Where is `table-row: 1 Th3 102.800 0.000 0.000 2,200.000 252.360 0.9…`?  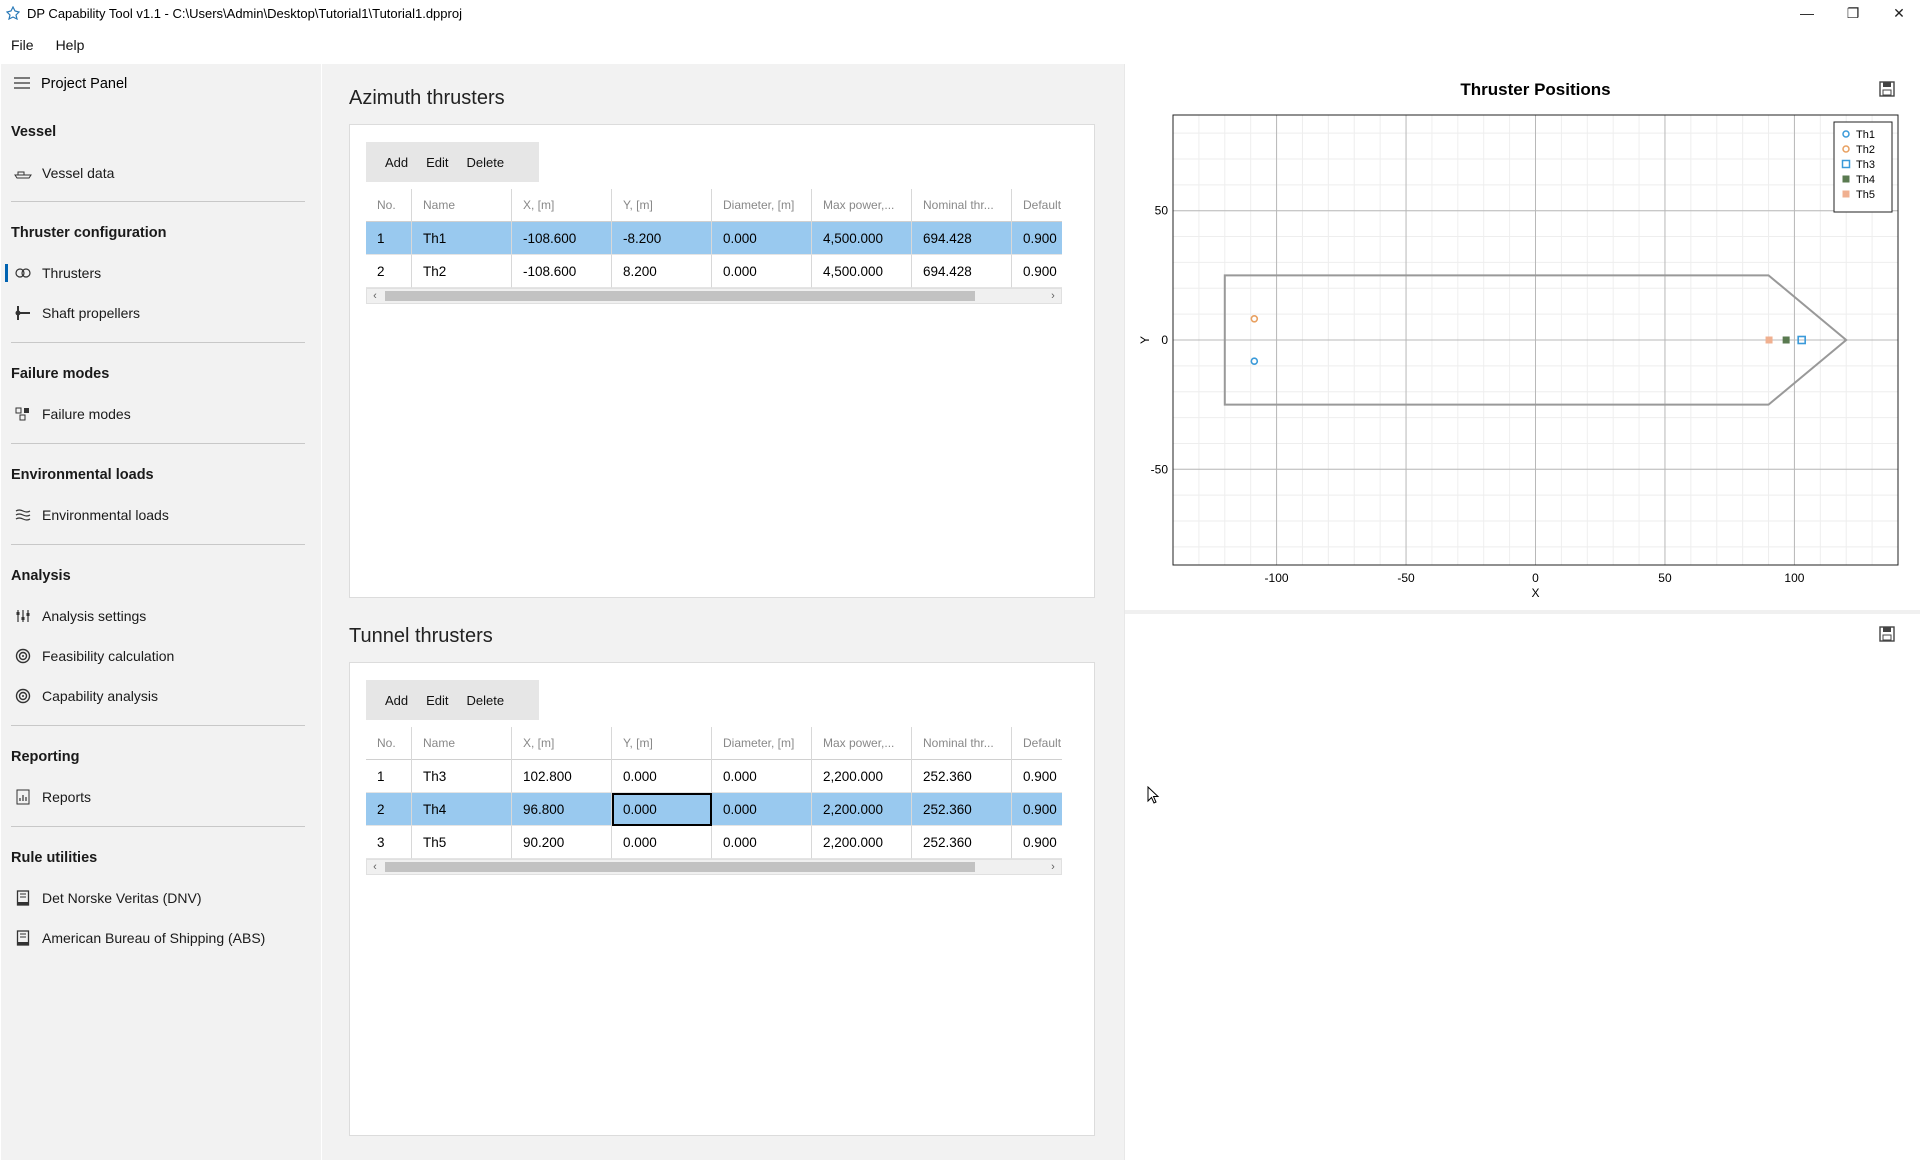 table-row: 1 Th3 102.800 0.000 0.000 2,200.000 252.360 0.9… is located at coordinates (714, 776).